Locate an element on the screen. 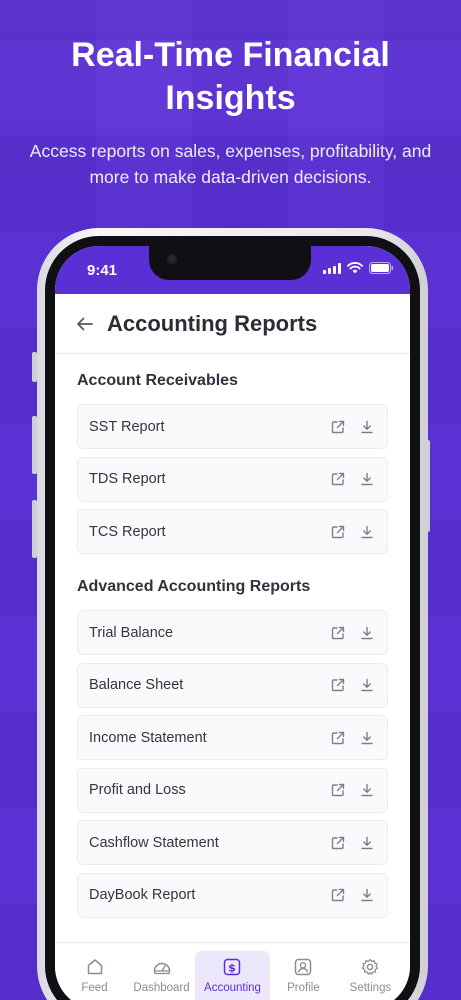  tab-profile: Profile is located at coordinates (303, 975).